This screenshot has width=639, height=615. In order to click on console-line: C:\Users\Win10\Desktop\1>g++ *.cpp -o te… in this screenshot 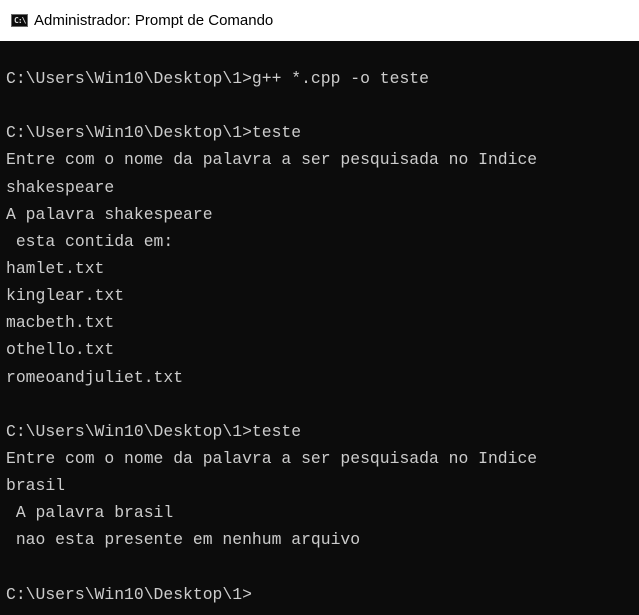, I will do `click(217, 78)`.